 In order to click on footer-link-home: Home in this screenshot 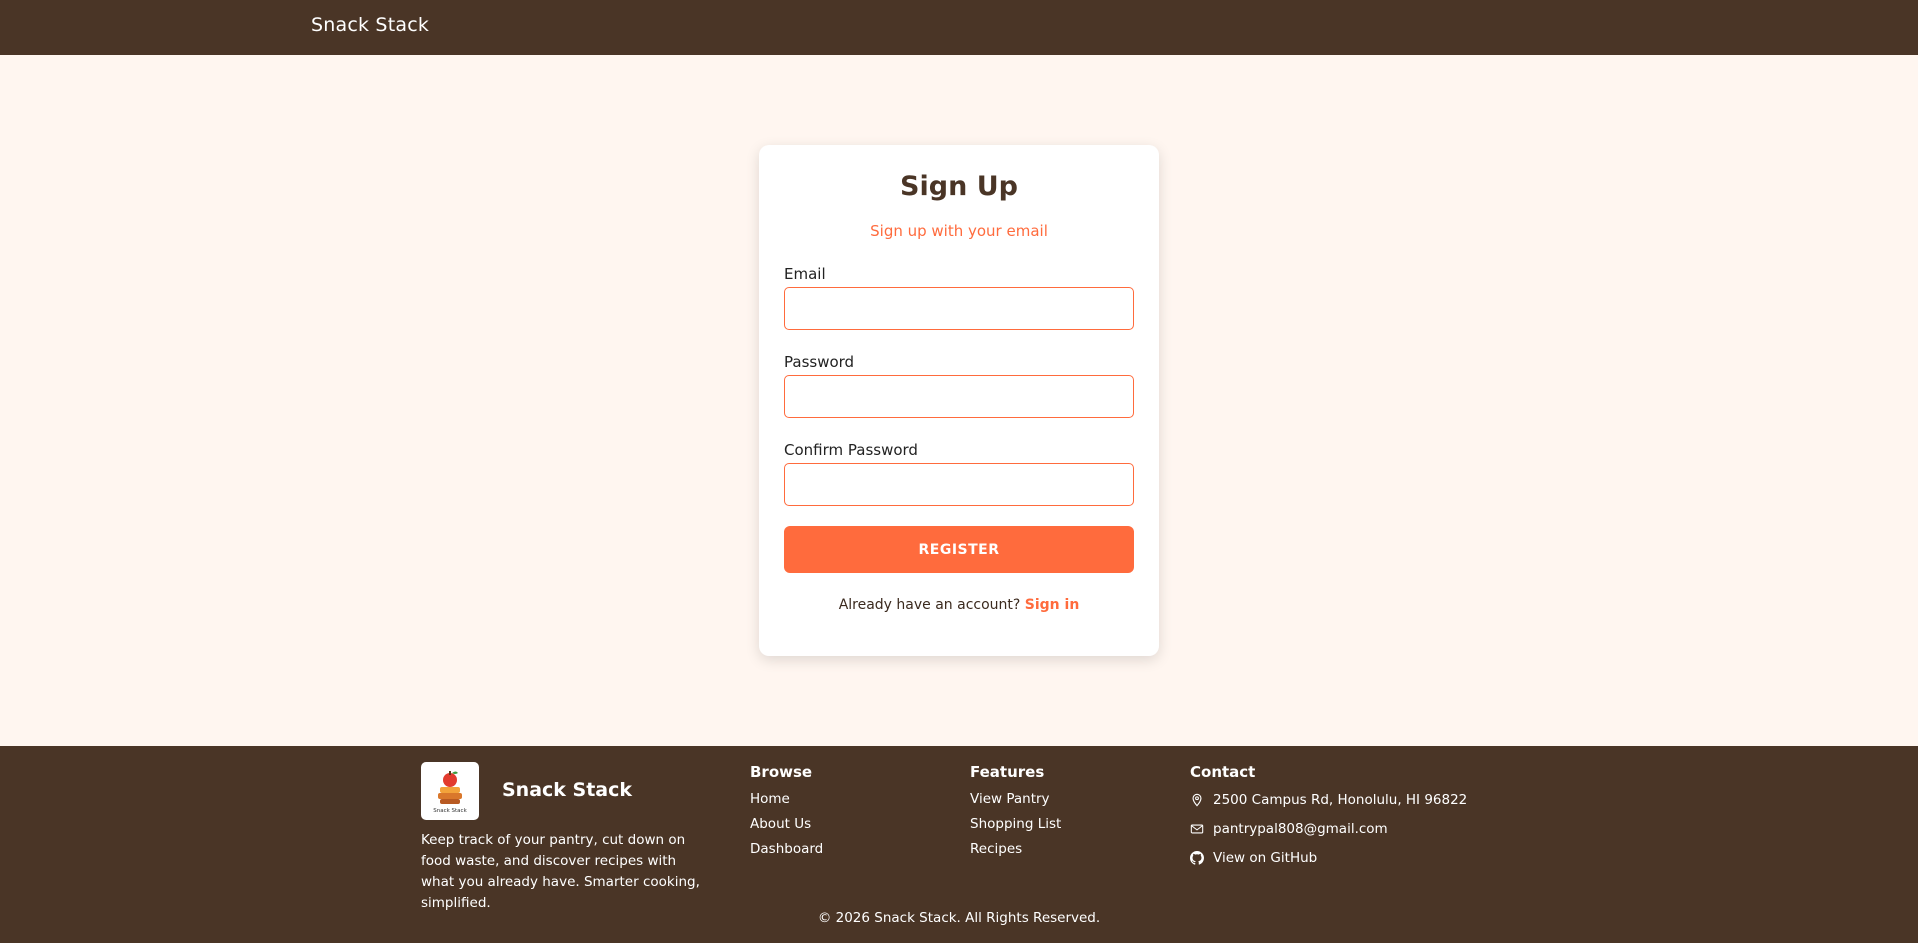, I will do `click(786, 802)`.